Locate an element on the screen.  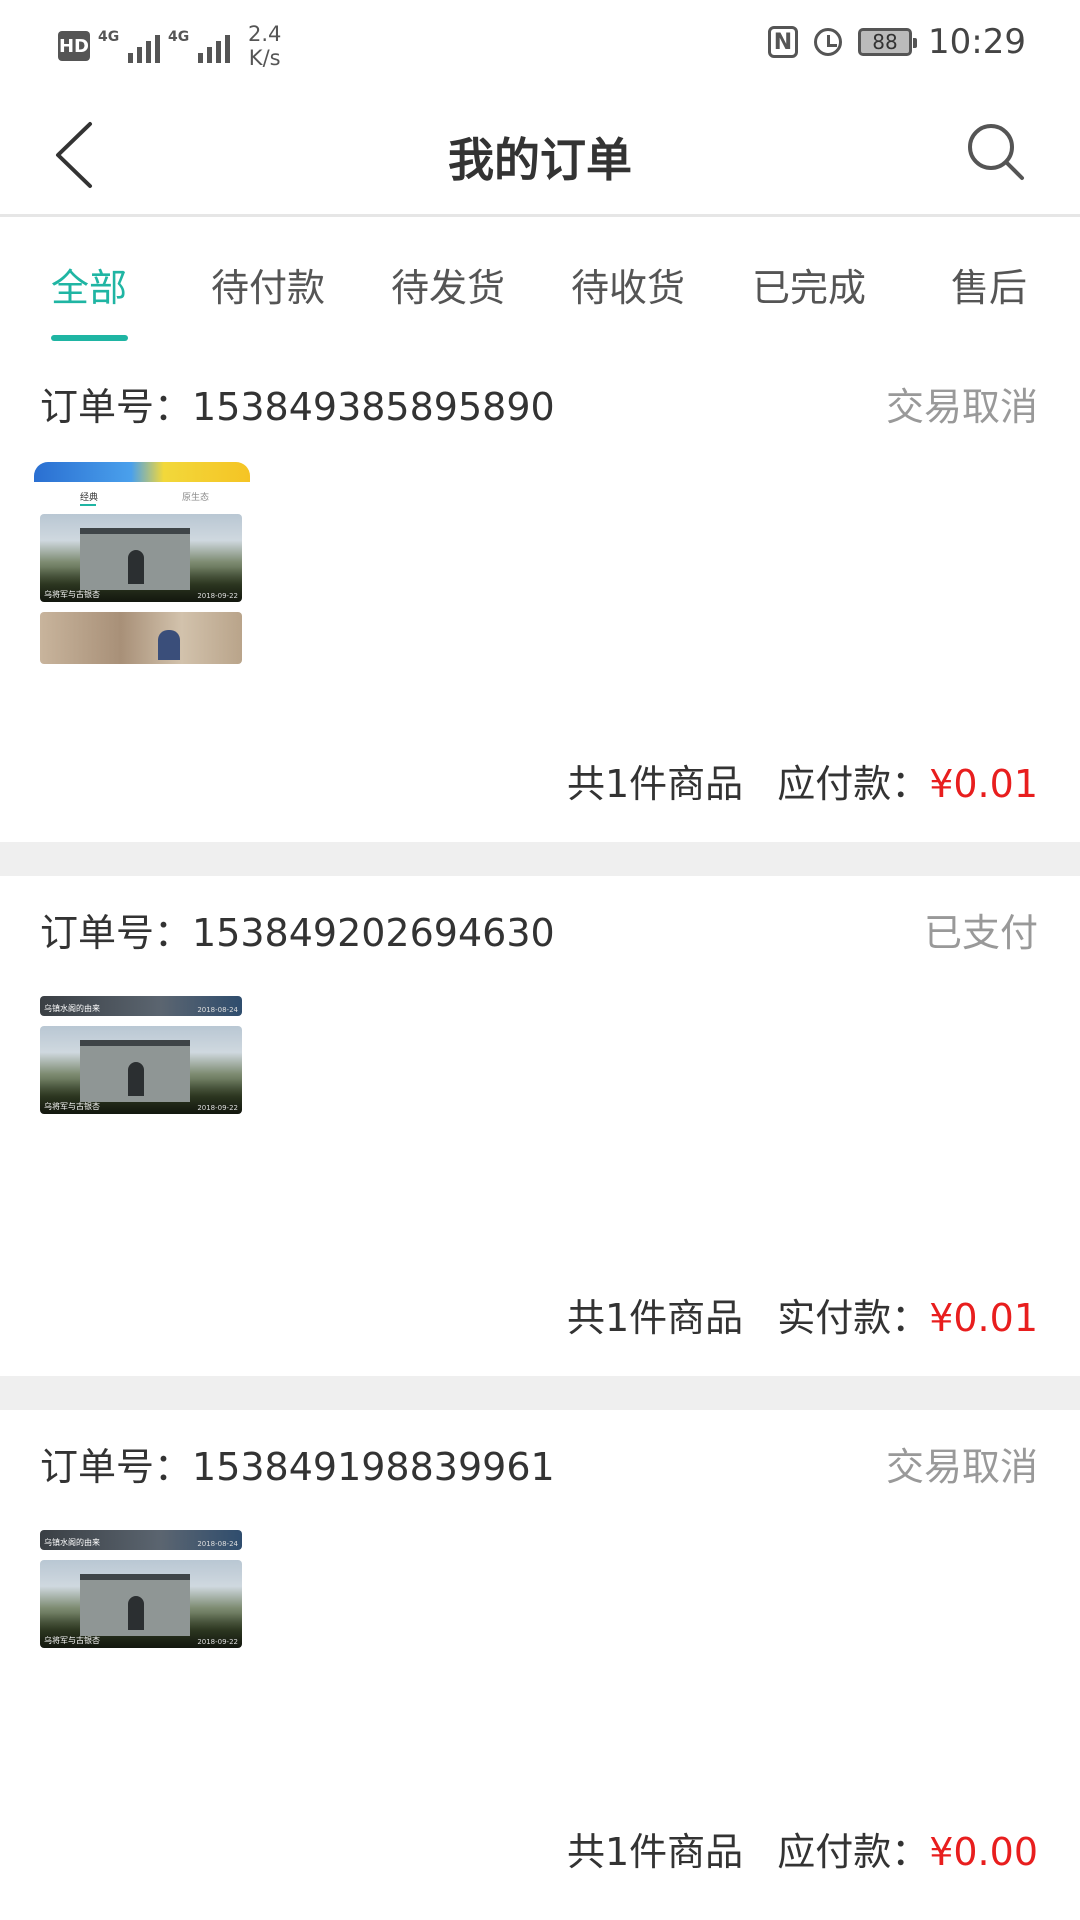
status-left: HD 4G 4G 2.4 K/s is located at coordinates (169, 46).